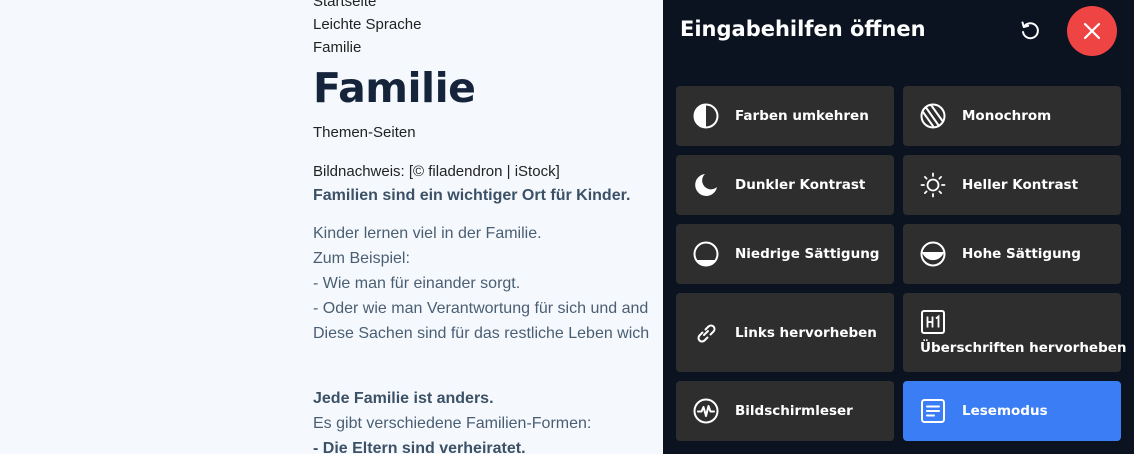 The image size is (1134, 454). What do you see at coordinates (800, 185) in the screenshot?
I see `tile-label: Dunkler Kontrast` at bounding box center [800, 185].